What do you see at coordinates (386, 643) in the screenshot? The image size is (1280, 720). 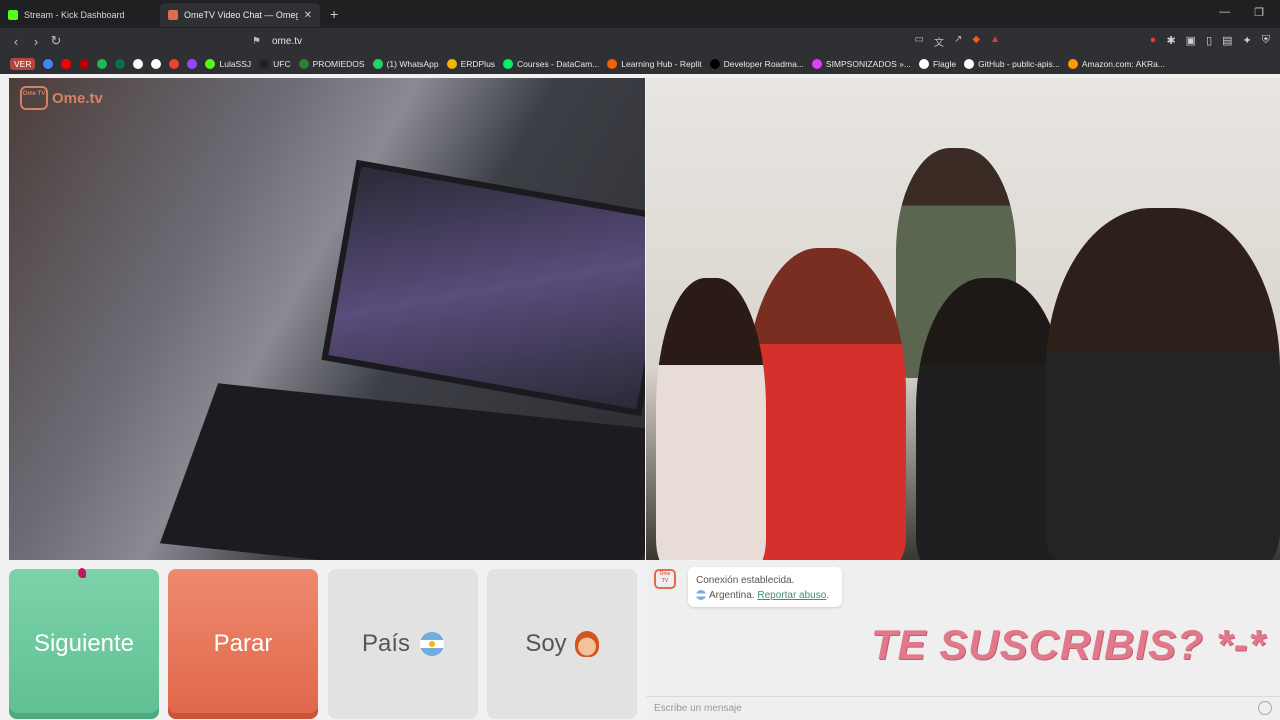 I see `country-button-label: País` at bounding box center [386, 643].